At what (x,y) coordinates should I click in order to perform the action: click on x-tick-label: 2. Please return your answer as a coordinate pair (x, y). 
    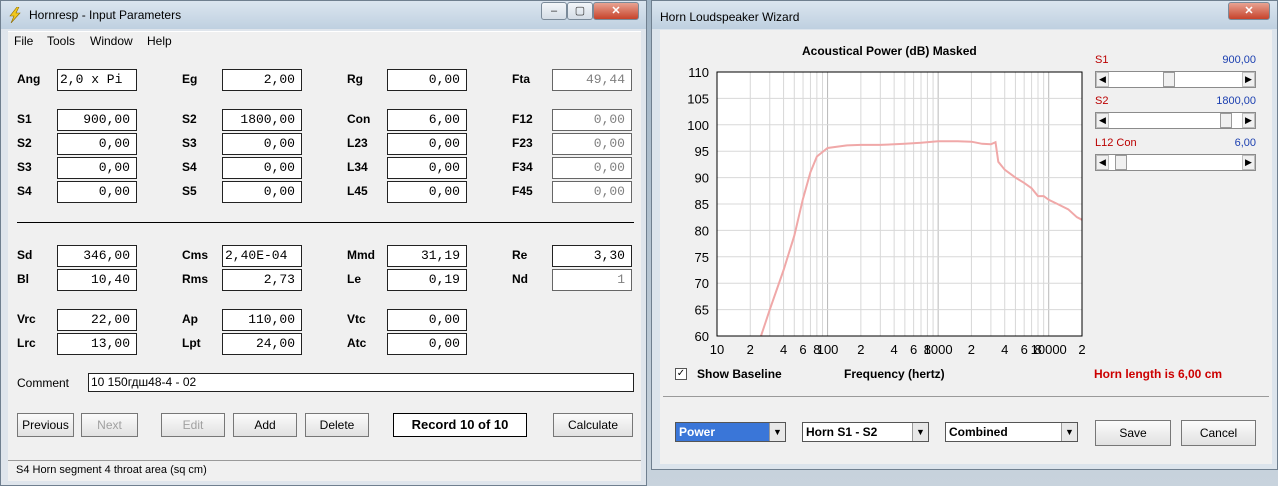
    Looking at the image, I should click on (1081, 349).